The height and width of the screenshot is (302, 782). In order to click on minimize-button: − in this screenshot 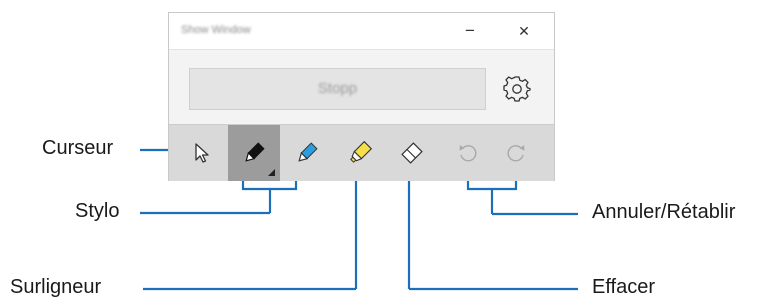, I will do `click(470, 31)`.